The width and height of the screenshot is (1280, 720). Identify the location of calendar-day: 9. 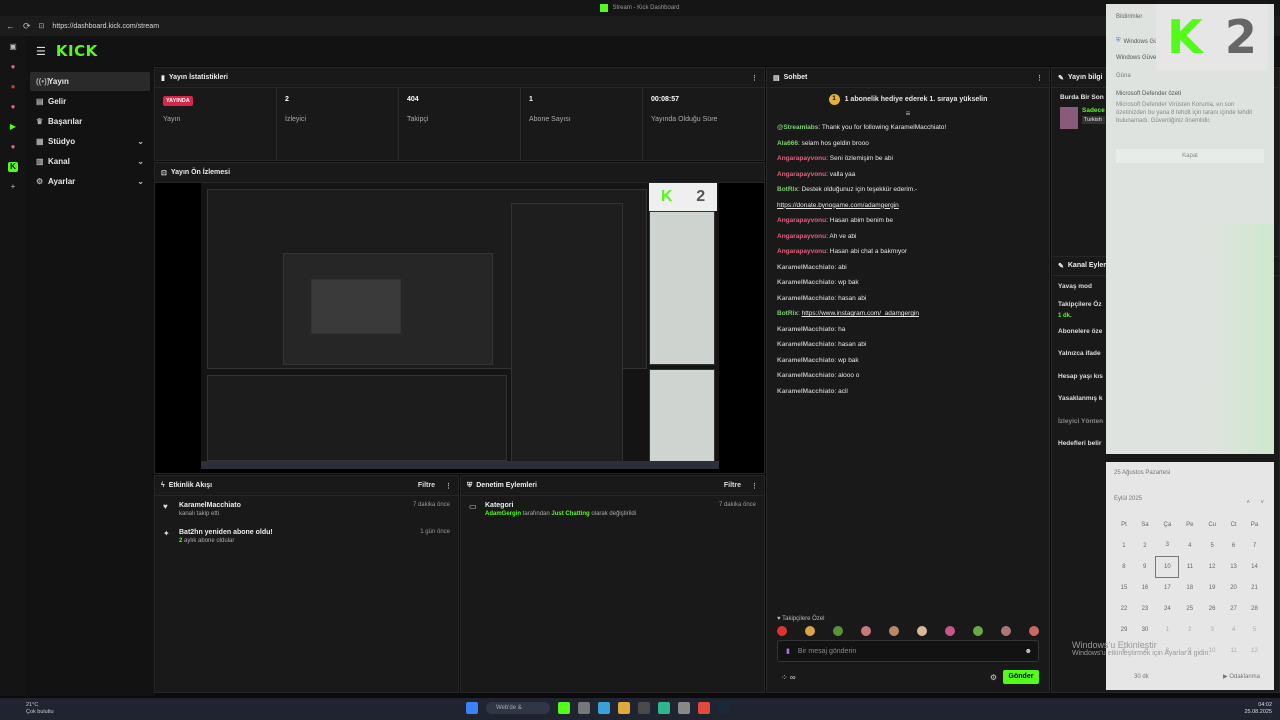
(1145, 566).